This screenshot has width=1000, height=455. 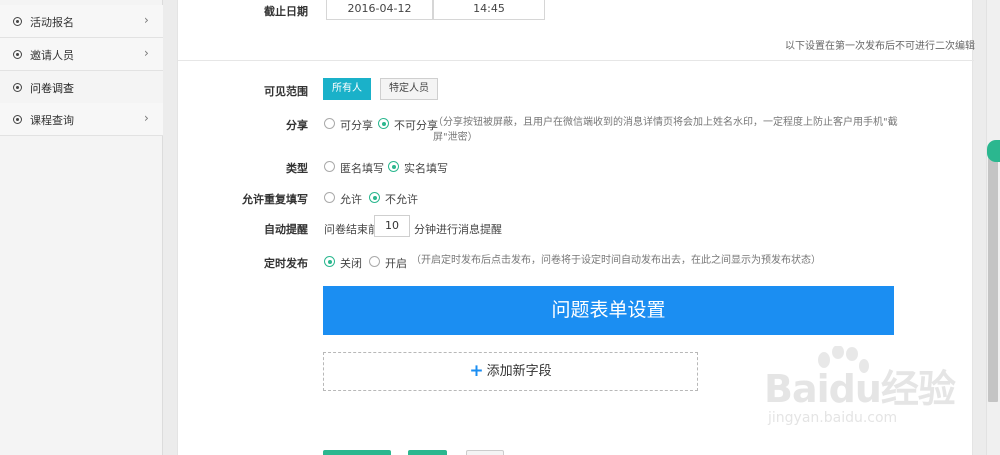 What do you see at coordinates (329, 261) in the screenshot?
I see `schedule-off-radio` at bounding box center [329, 261].